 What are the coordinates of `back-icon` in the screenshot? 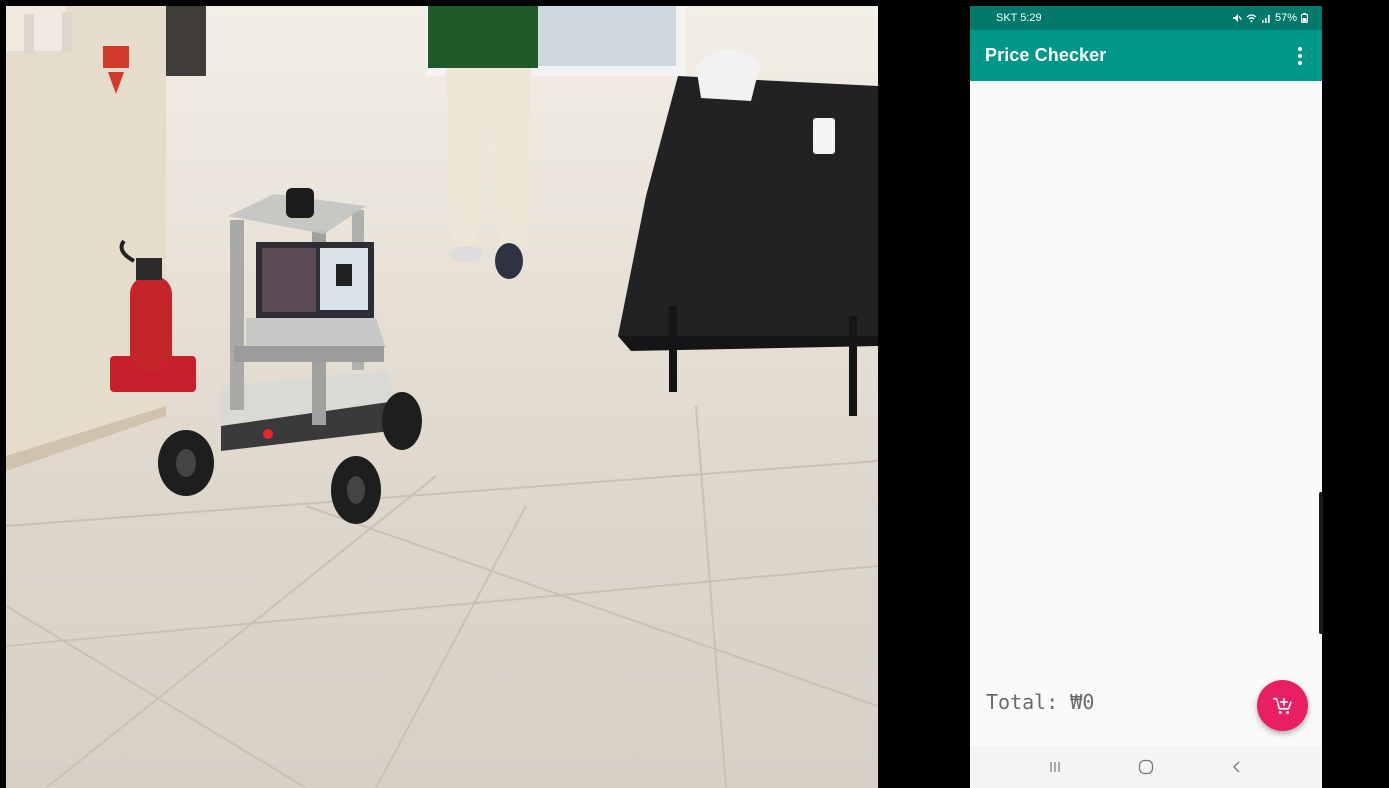 It's located at (1236, 767).